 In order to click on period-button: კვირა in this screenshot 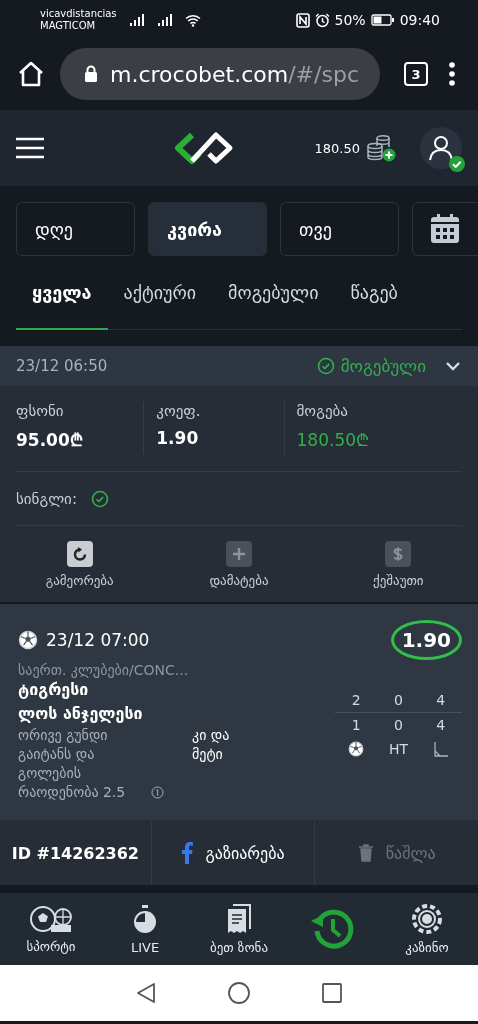, I will do `click(207, 229)`.